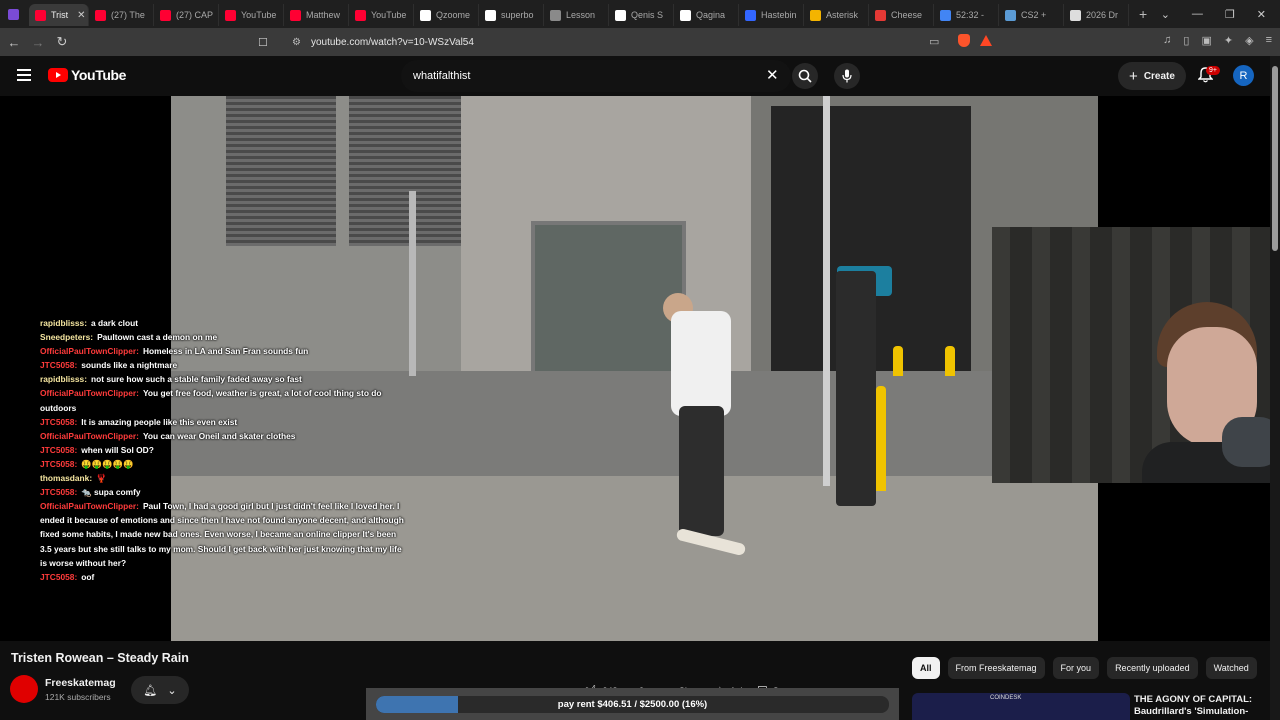  I want to click on bell-icon: 🔔︎, so click(150, 690).